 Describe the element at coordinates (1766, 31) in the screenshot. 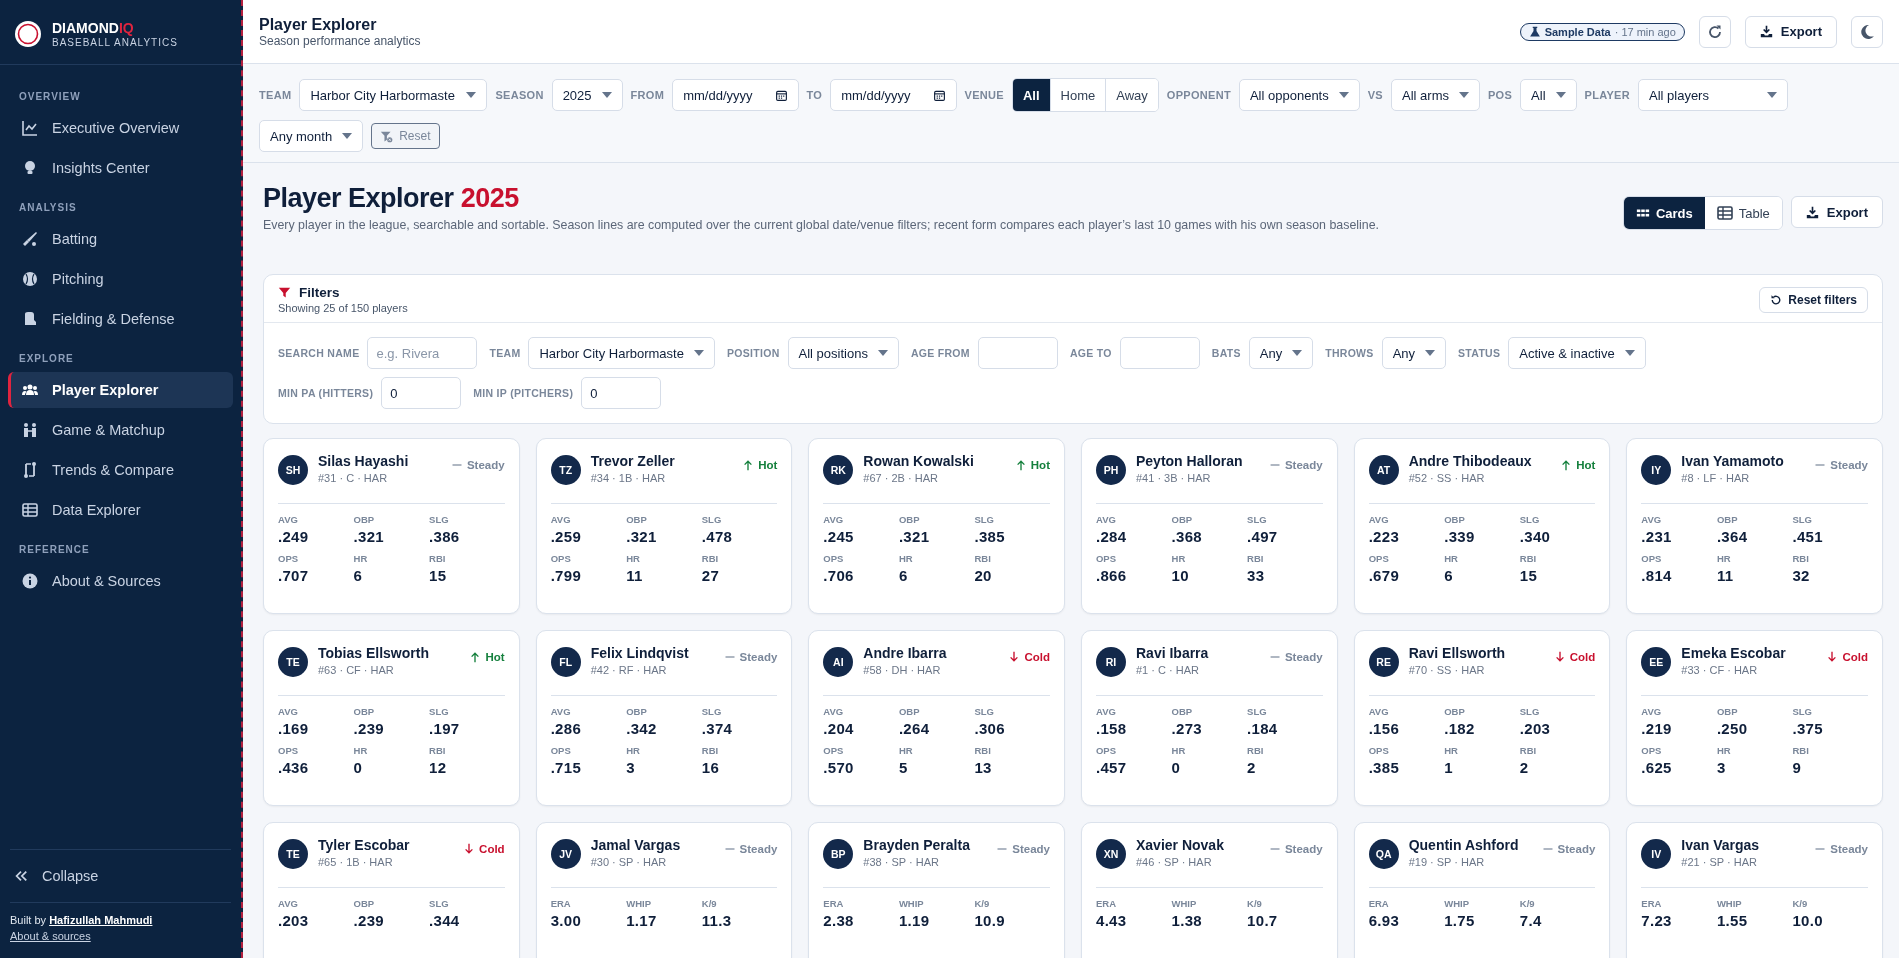

I see `download-icon` at that location.